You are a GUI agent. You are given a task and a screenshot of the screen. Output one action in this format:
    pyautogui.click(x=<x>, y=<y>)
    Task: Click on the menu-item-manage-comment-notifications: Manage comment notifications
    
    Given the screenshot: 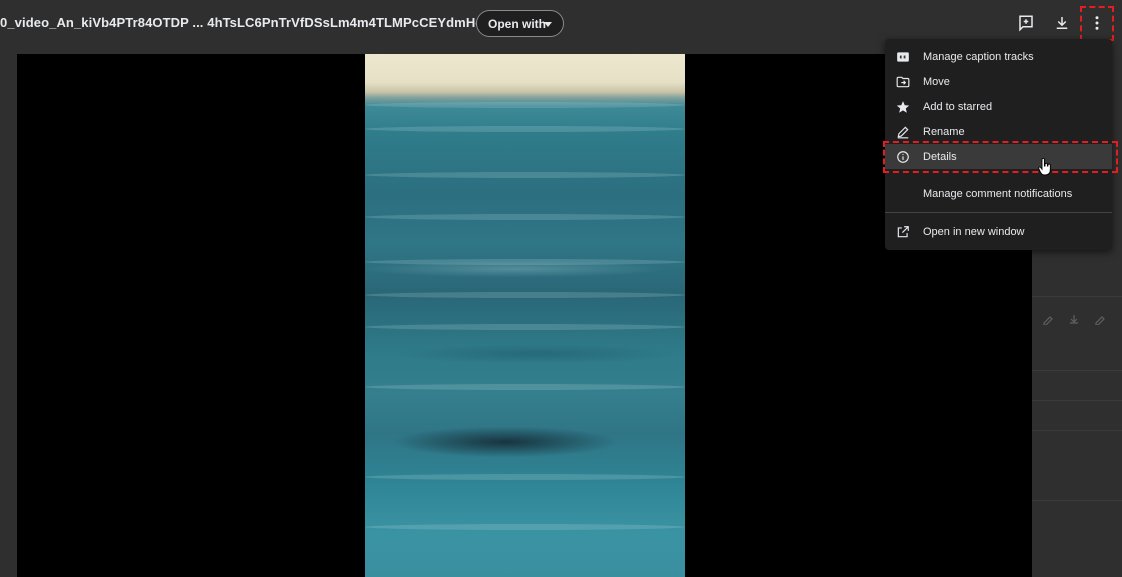 What is the action you would take?
    pyautogui.click(x=998, y=193)
    